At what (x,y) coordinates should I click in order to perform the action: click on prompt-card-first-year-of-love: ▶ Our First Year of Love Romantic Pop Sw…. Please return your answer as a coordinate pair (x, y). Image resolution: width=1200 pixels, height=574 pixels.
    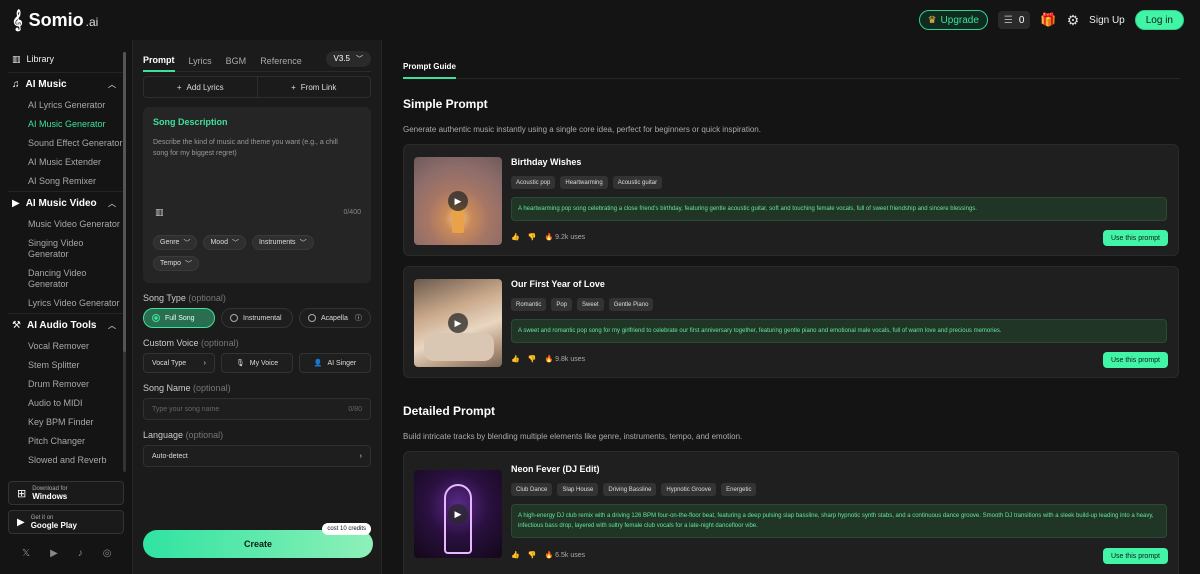
    Looking at the image, I should click on (791, 322).